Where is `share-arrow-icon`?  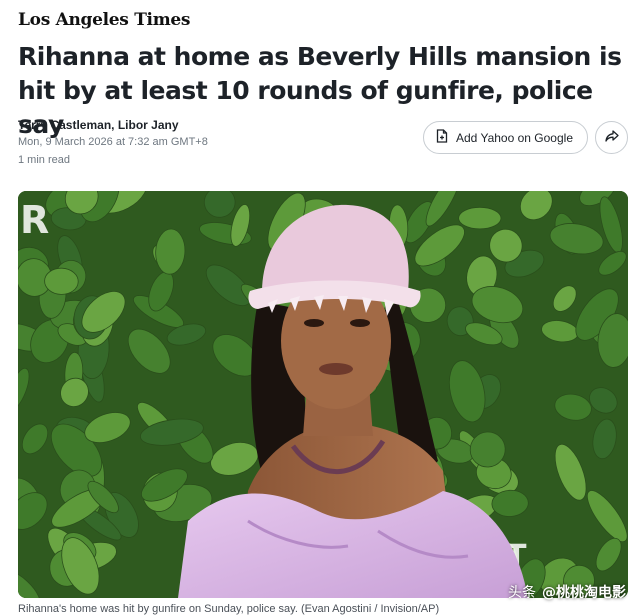 share-arrow-icon is located at coordinates (611, 138).